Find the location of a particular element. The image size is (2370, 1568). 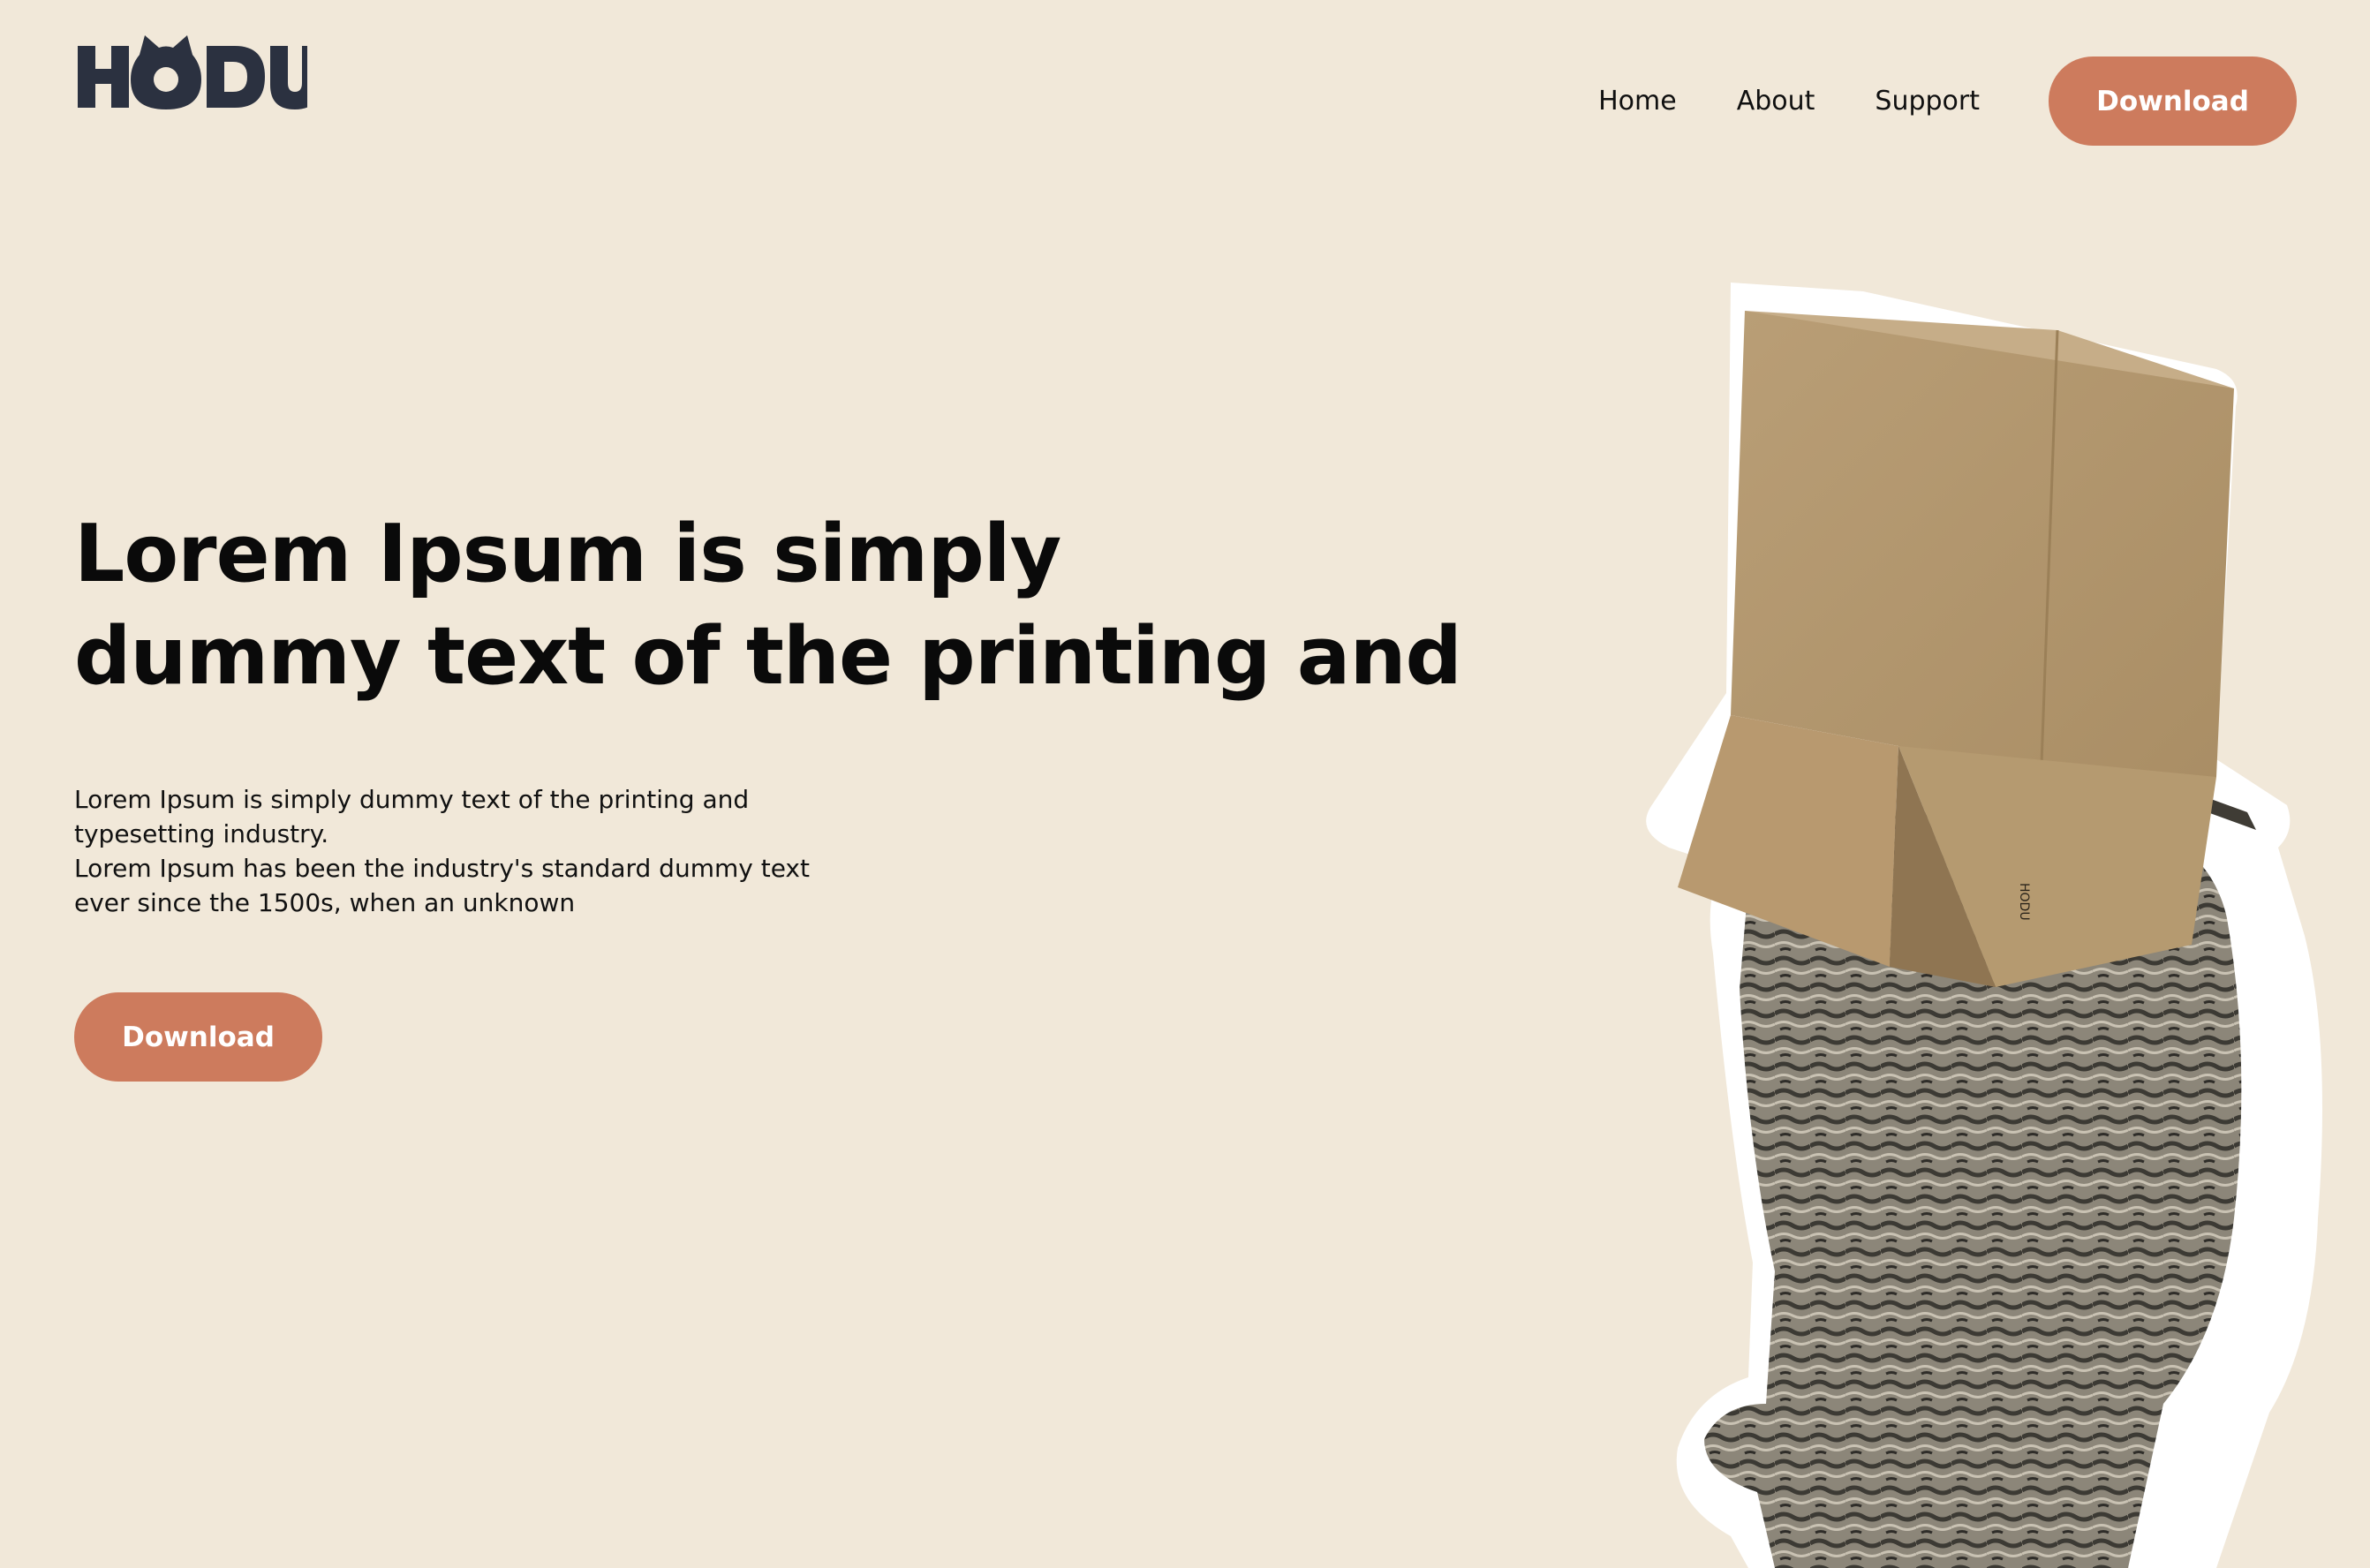

hodu-logo-icon is located at coordinates (192, 72).